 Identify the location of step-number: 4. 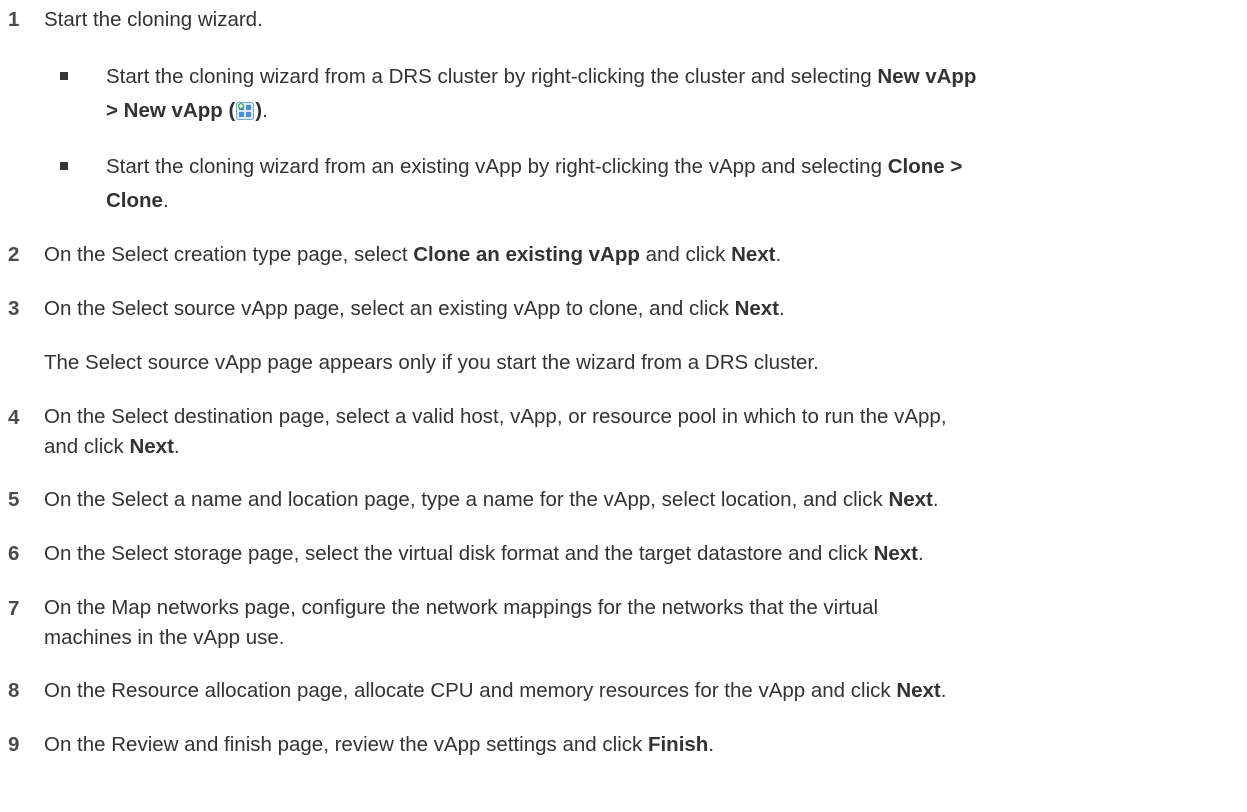
(14, 417).